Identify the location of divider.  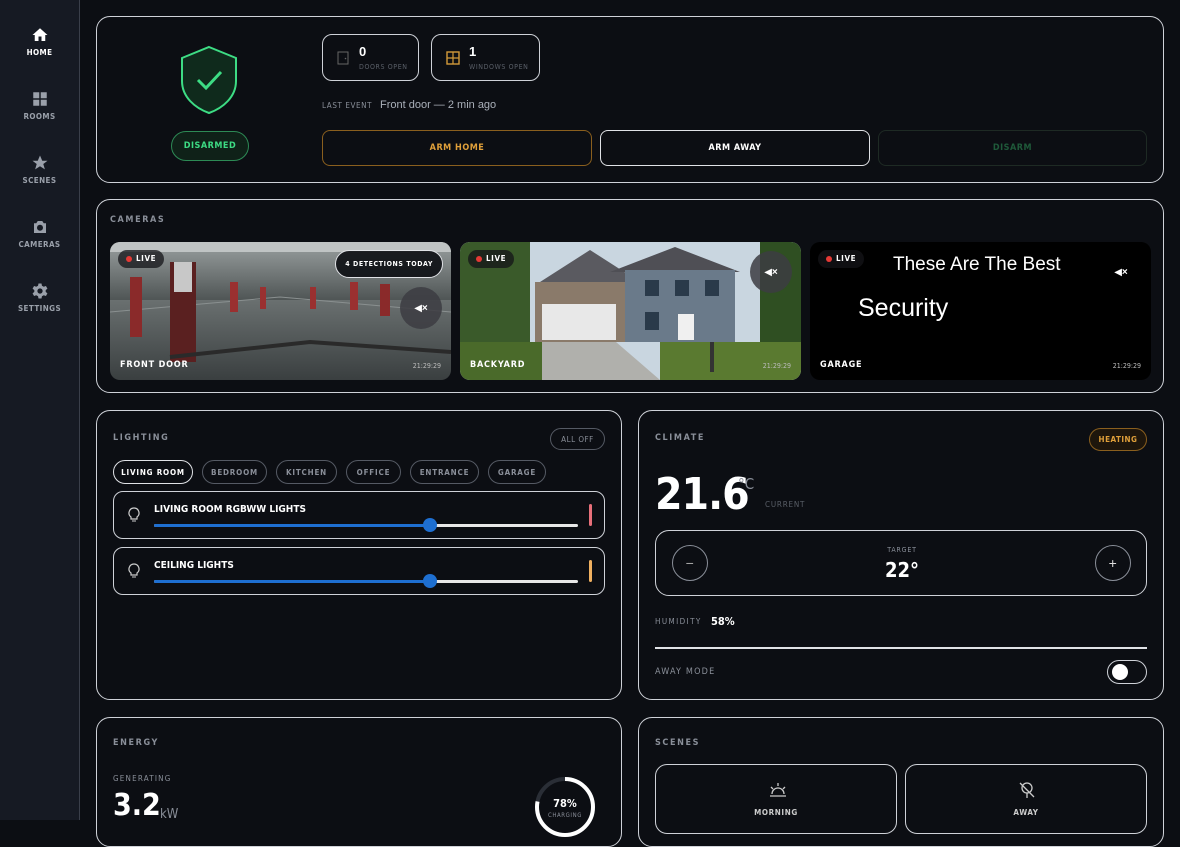
(901, 648).